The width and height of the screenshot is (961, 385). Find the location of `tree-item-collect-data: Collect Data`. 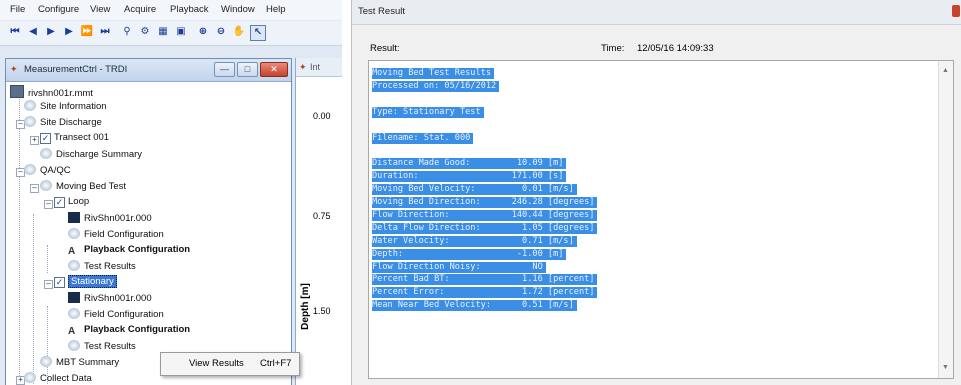

tree-item-collect-data: Collect Data is located at coordinates (58, 378).